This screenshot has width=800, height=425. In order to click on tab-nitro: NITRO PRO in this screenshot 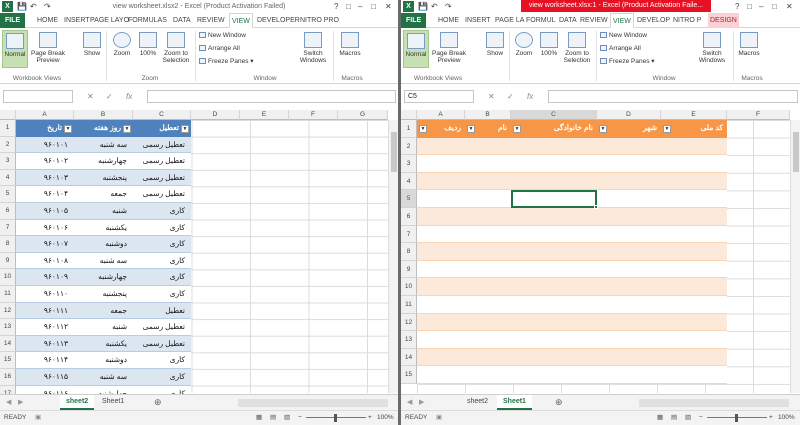, I will do `click(319, 20)`.